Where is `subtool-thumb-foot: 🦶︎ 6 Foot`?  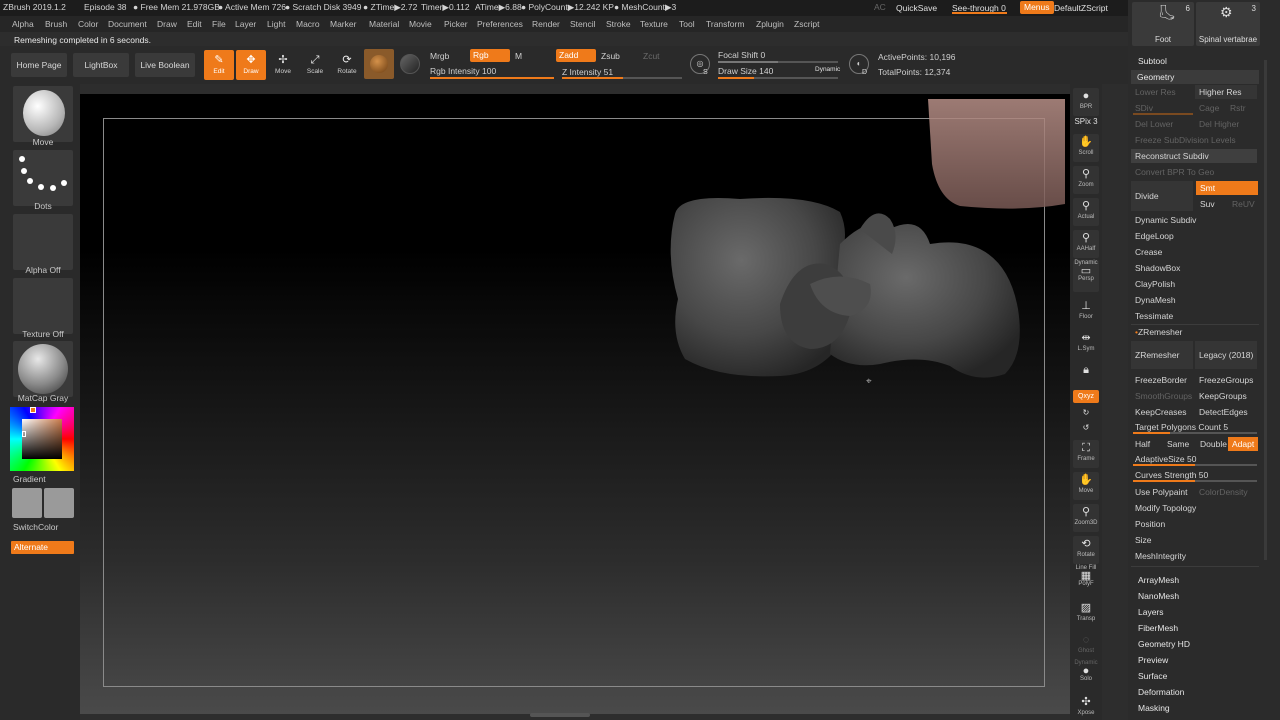 subtool-thumb-foot: 🦶︎ 6 Foot is located at coordinates (1163, 24).